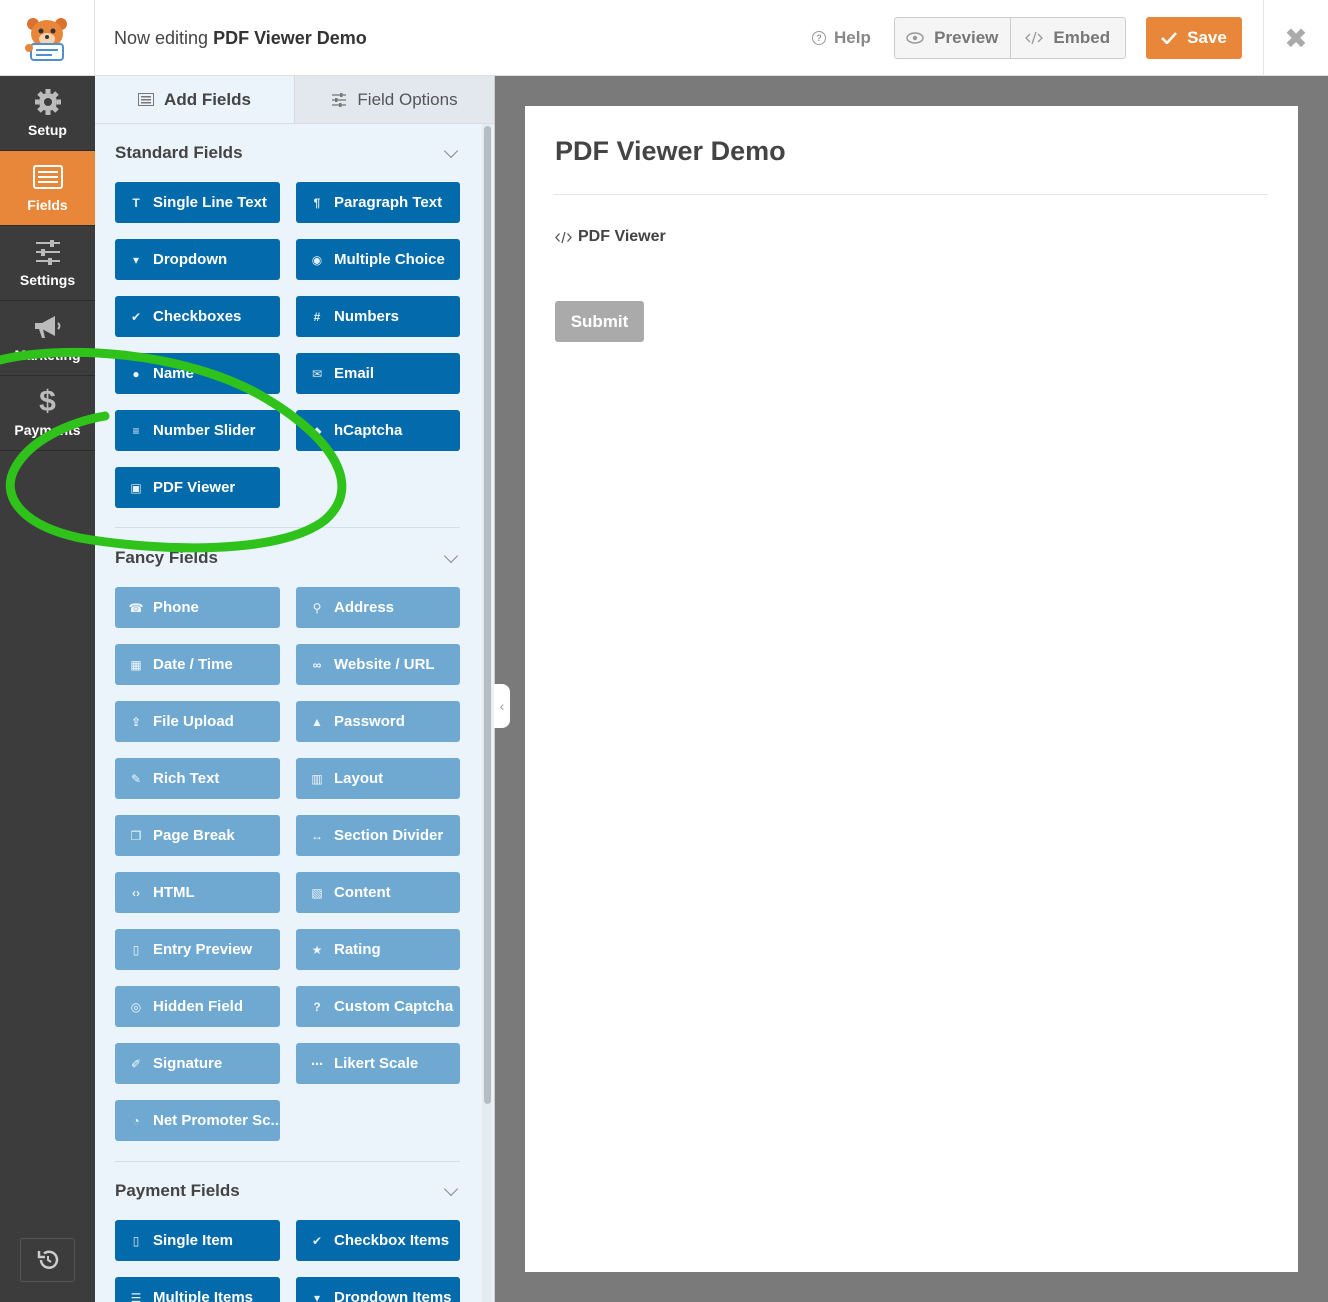 The width and height of the screenshot is (1328, 1302). Describe the element at coordinates (48, 327) in the screenshot. I see `megaphone-icon` at that location.